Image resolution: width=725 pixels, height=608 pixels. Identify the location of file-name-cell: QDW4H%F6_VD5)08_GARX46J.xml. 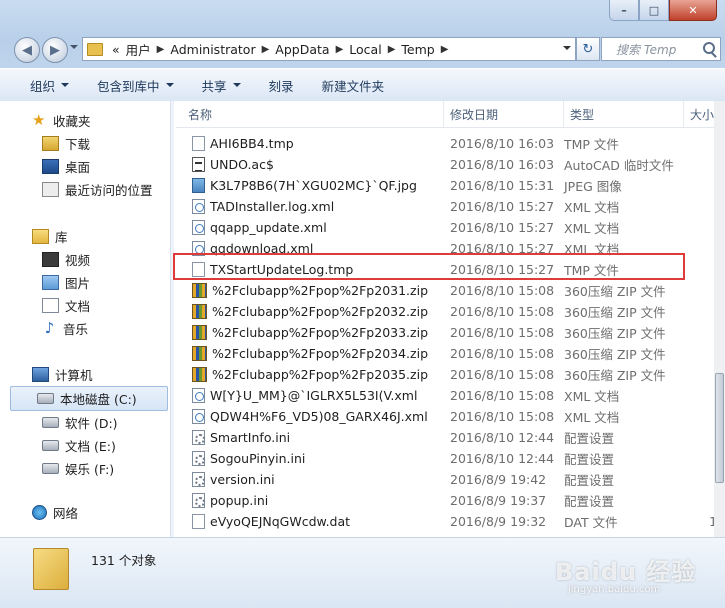
(310, 416).